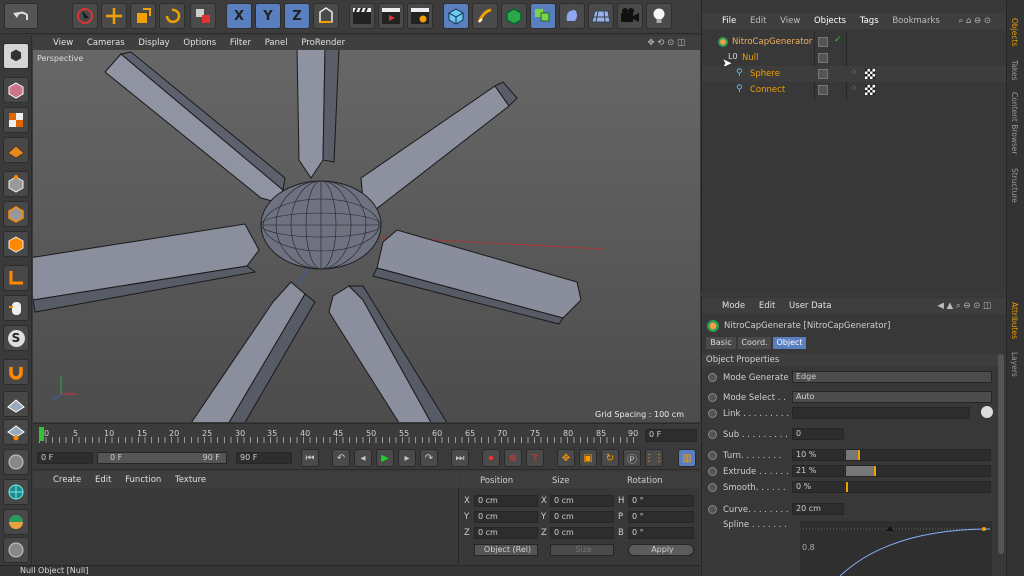  I want to click on bodypaint-button, so click(16, 492).